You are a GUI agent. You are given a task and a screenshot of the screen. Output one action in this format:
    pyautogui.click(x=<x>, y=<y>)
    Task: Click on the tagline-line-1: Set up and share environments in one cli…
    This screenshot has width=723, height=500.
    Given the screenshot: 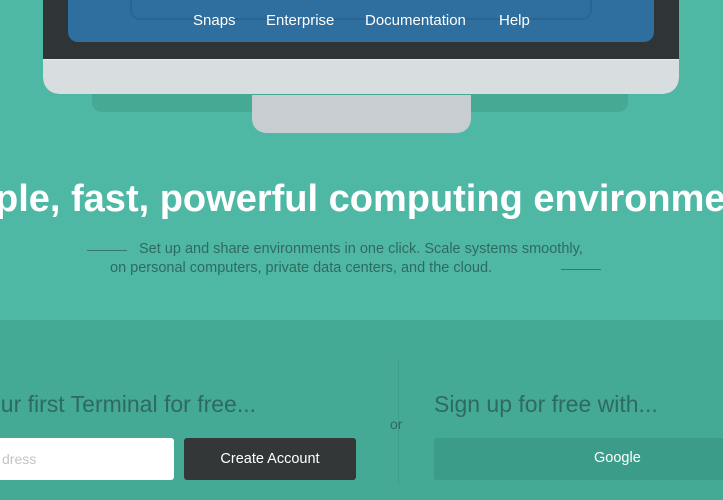 What is the action you would take?
    pyautogui.click(x=361, y=249)
    